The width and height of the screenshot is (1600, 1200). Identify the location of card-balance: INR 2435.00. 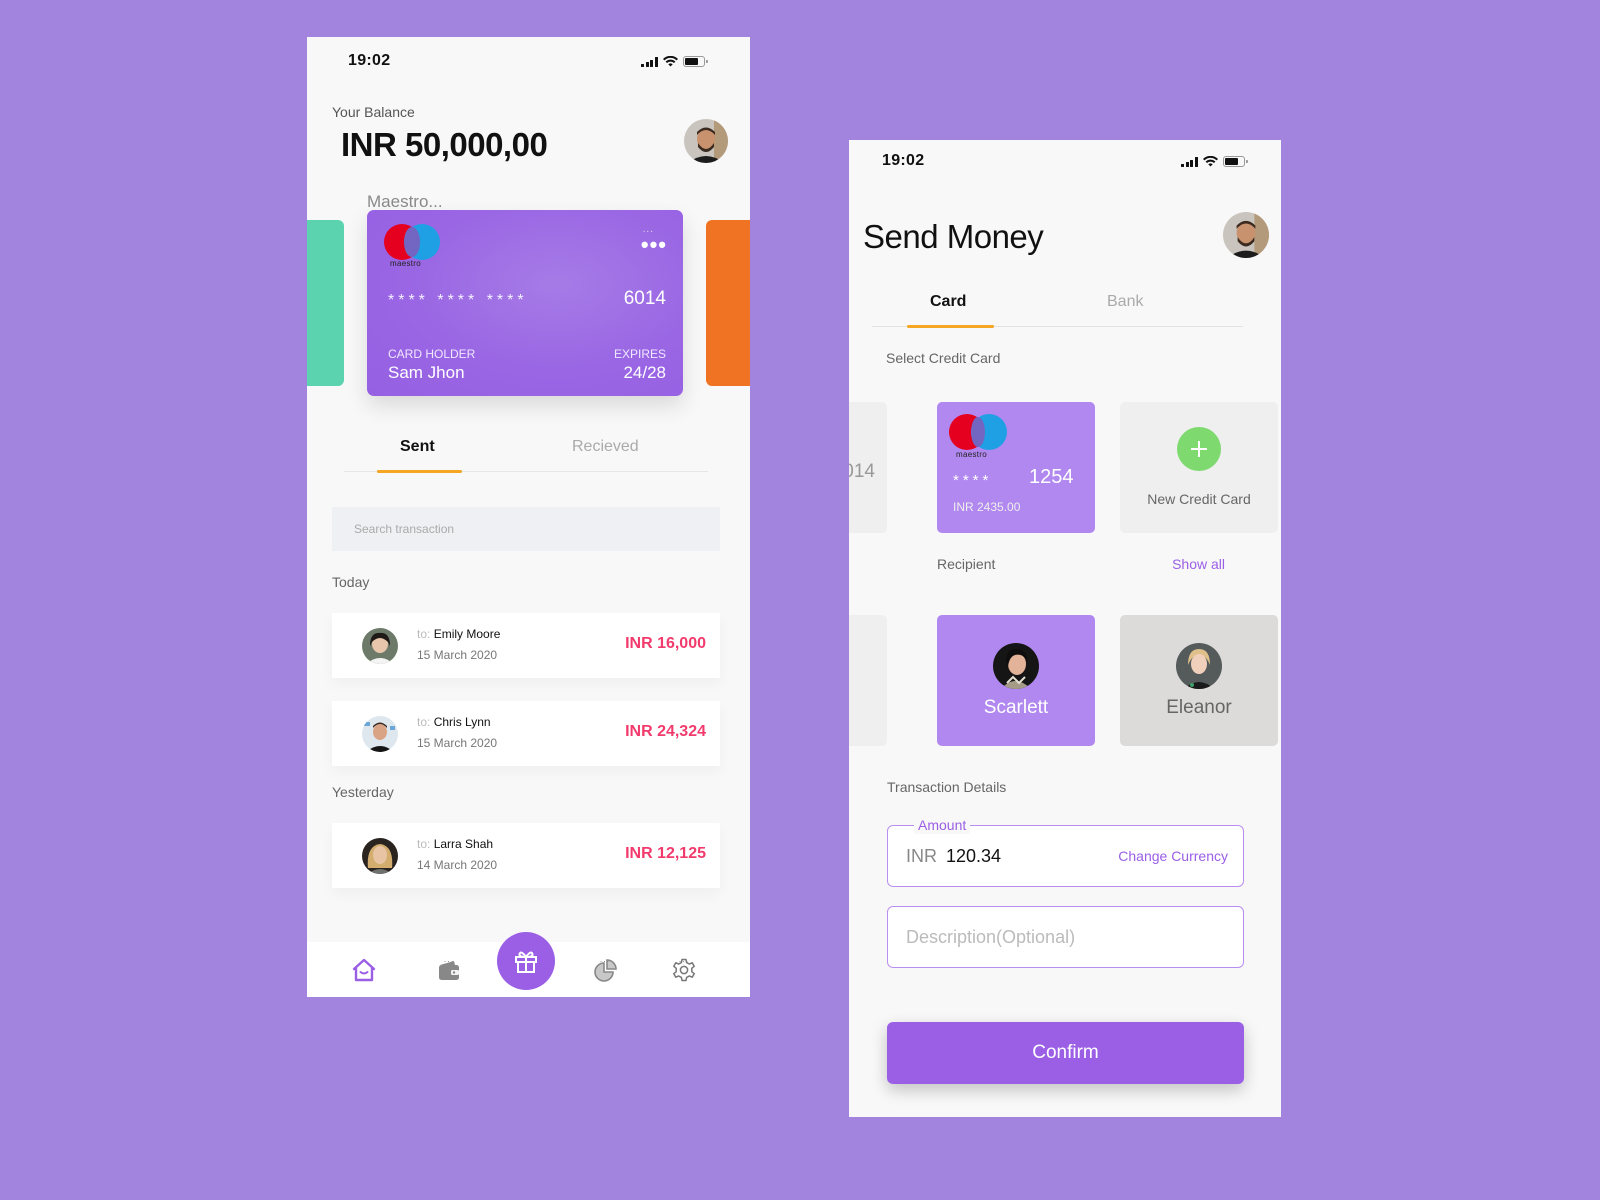
(987, 507).